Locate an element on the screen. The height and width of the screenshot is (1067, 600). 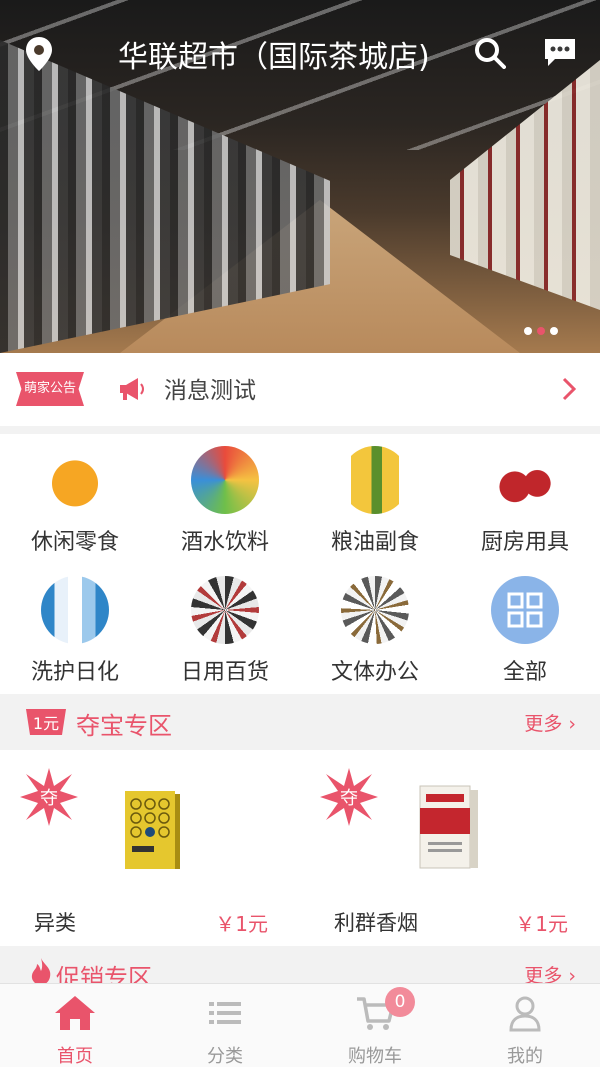
book-image is located at coordinates (152, 830).